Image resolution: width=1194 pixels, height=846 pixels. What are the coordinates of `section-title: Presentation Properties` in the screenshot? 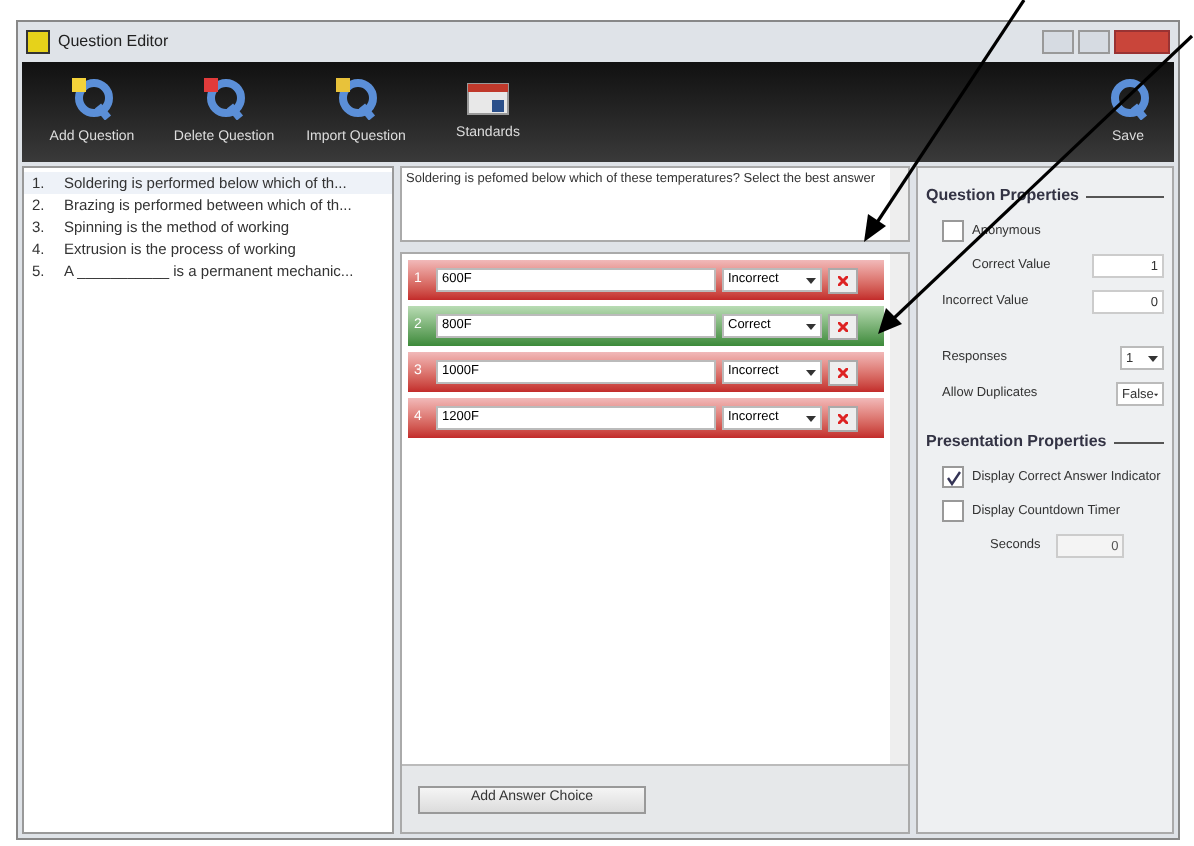 It's located at (1016, 442).